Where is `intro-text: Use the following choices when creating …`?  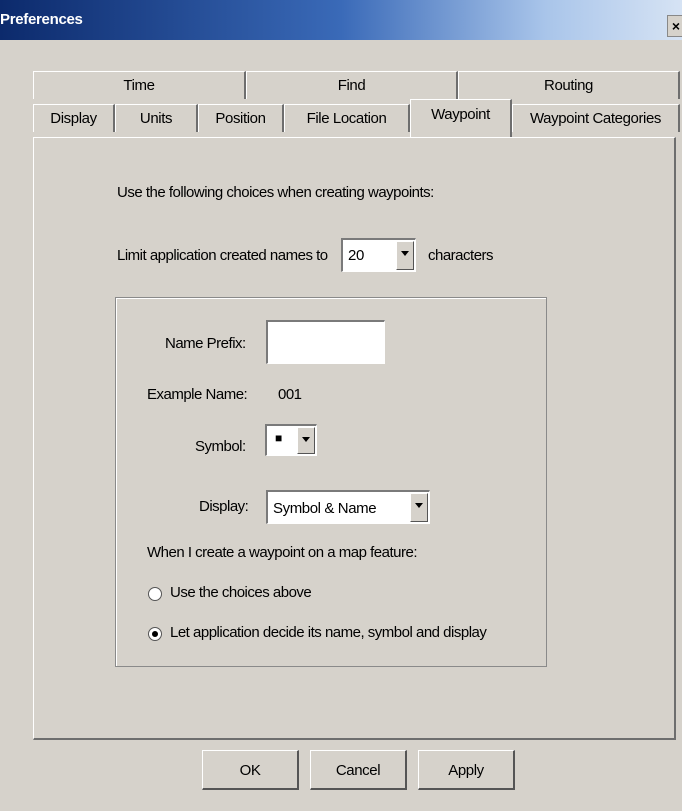
intro-text: Use the following choices when creating … is located at coordinates (275, 192).